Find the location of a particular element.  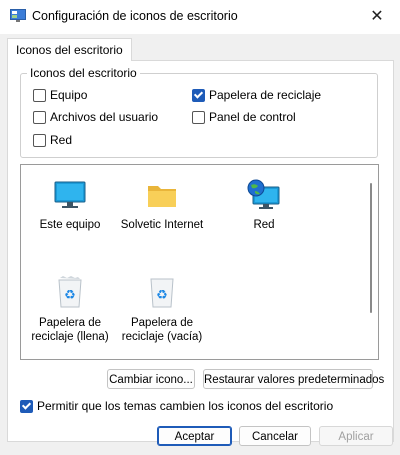

title-bar: Configuración de iconos de escritorio ✕ is located at coordinates (200, 17).